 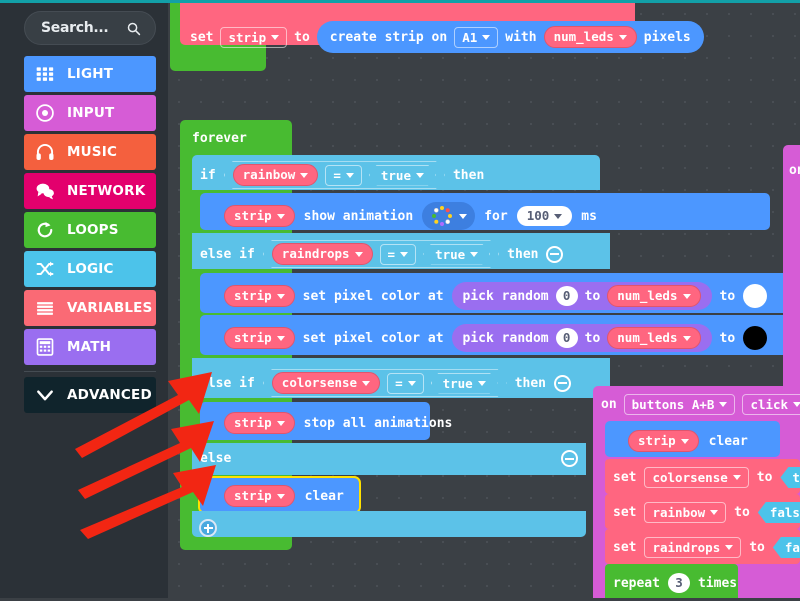 What do you see at coordinates (544, 216) in the screenshot?
I see `duration-field: 100` at bounding box center [544, 216].